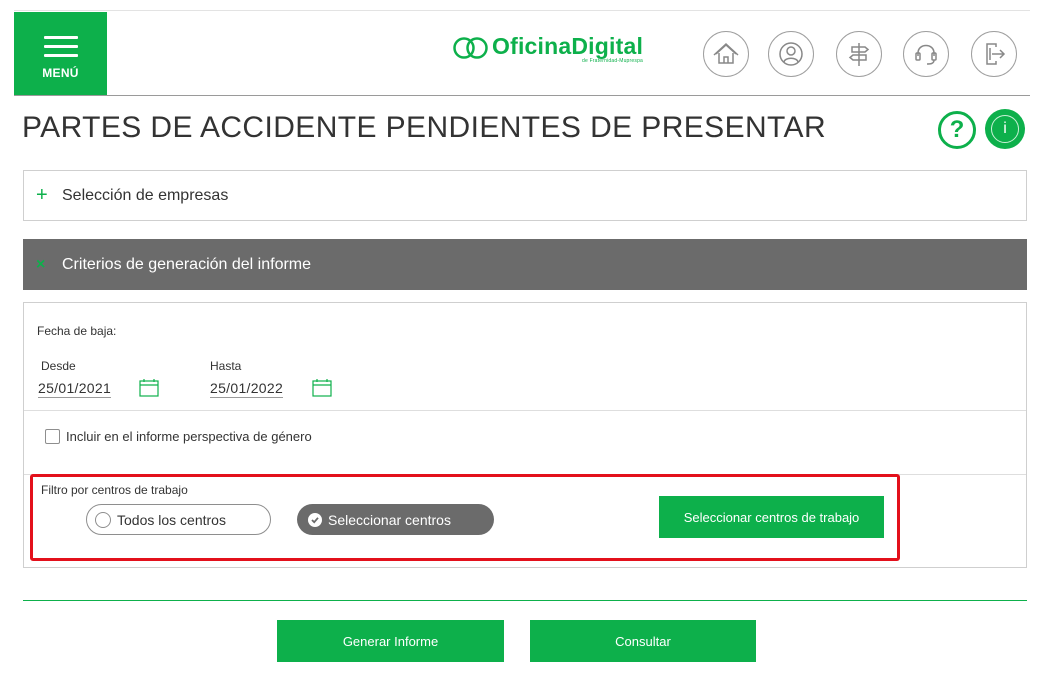  I want to click on radio-unchecked-icon, so click(103, 519).